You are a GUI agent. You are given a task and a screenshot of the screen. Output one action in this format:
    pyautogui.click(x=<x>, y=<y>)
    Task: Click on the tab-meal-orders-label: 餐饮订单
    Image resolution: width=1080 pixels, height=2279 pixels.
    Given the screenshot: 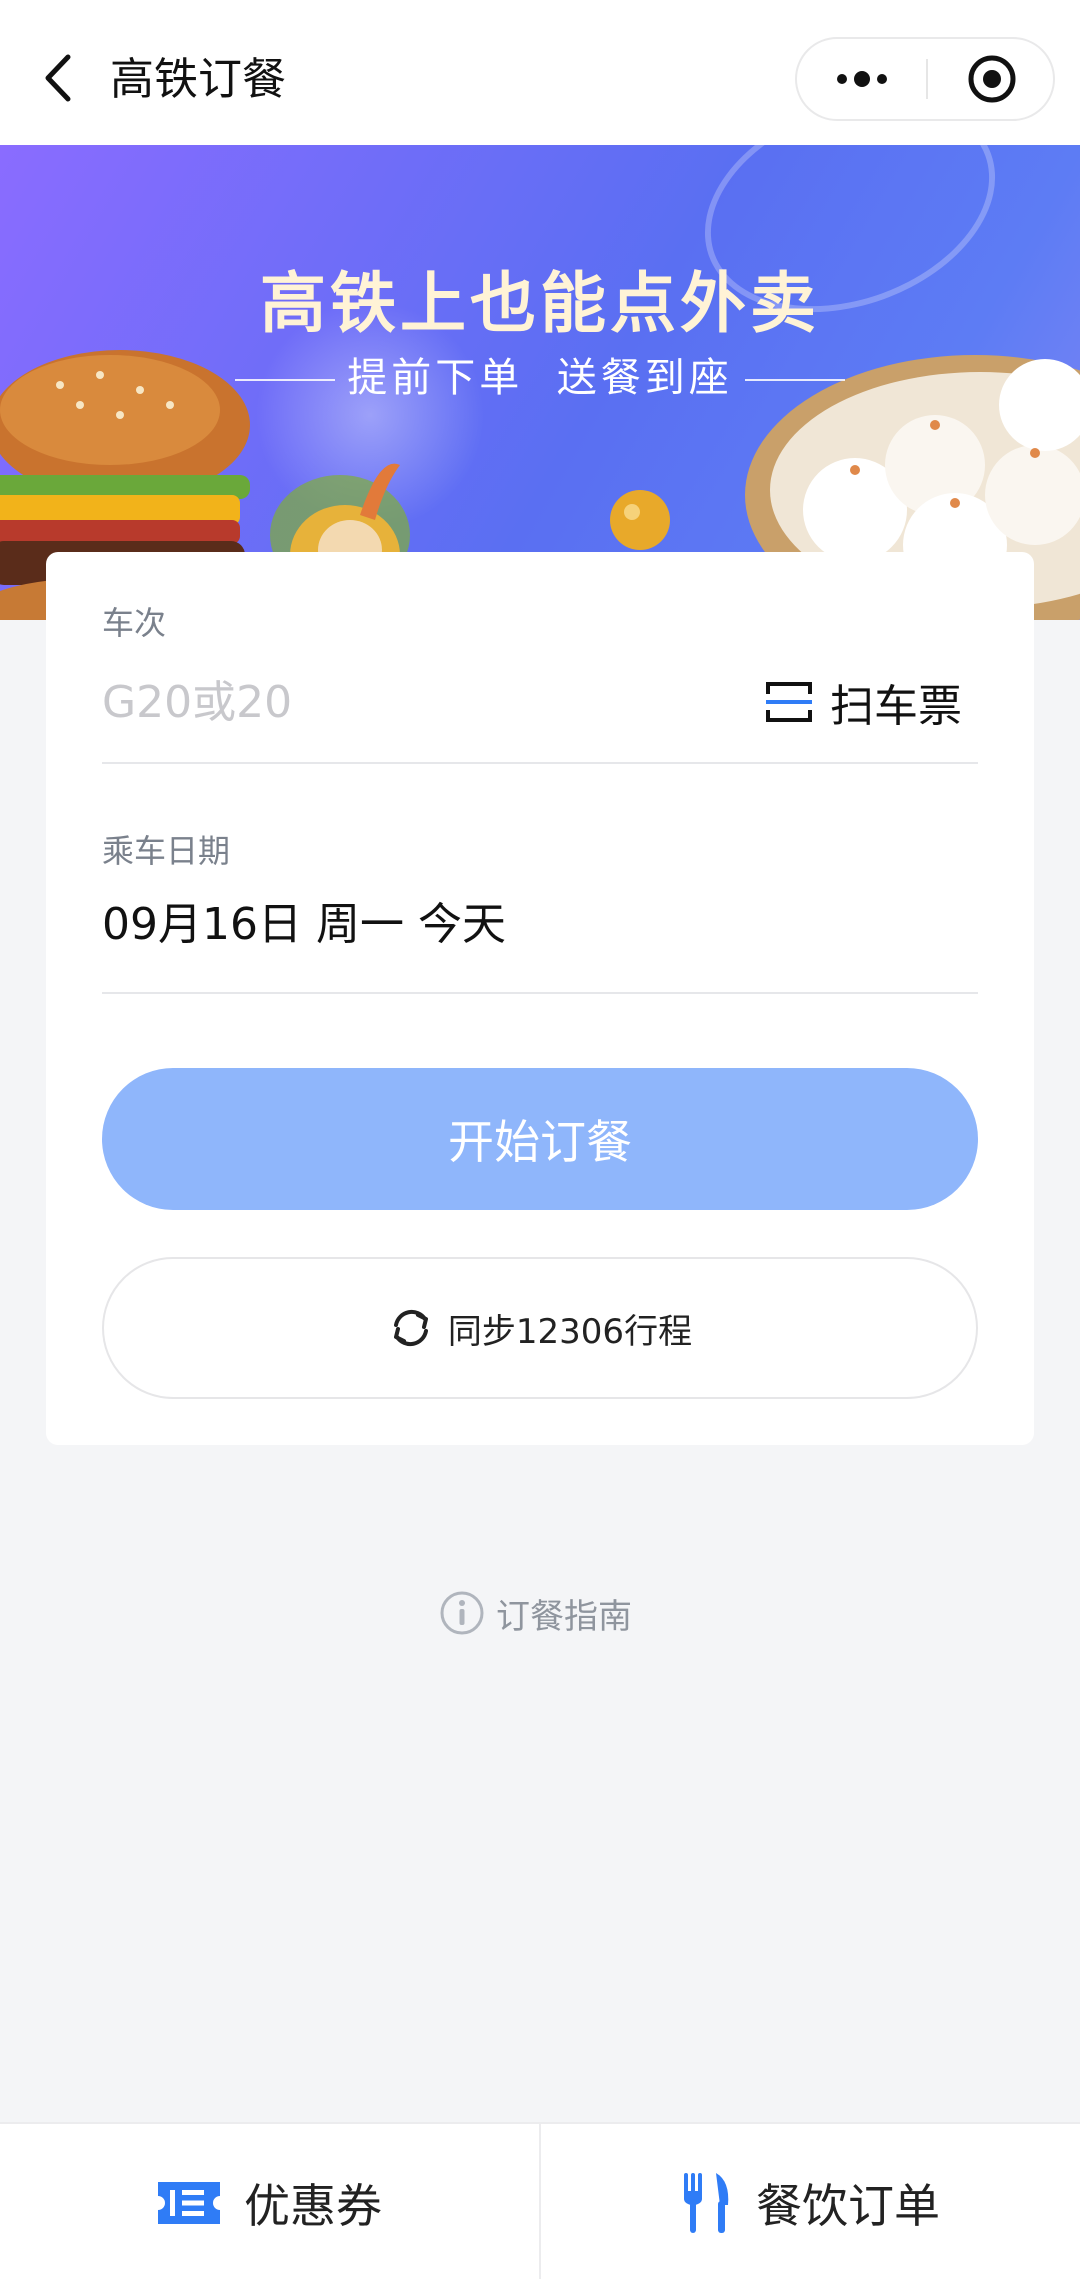 What is the action you would take?
    pyautogui.click(x=848, y=2205)
    